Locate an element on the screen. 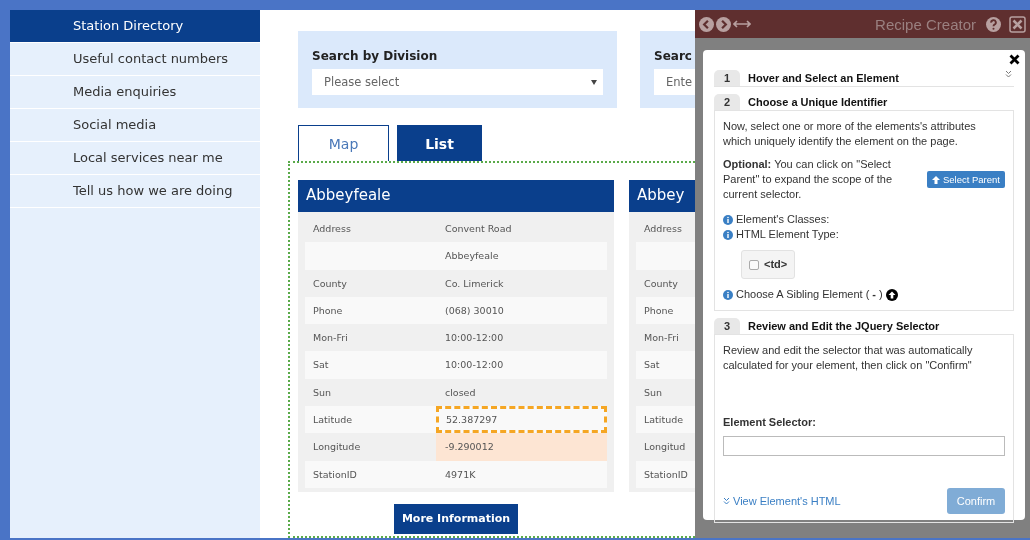  step-number: 1 is located at coordinates (727, 78).